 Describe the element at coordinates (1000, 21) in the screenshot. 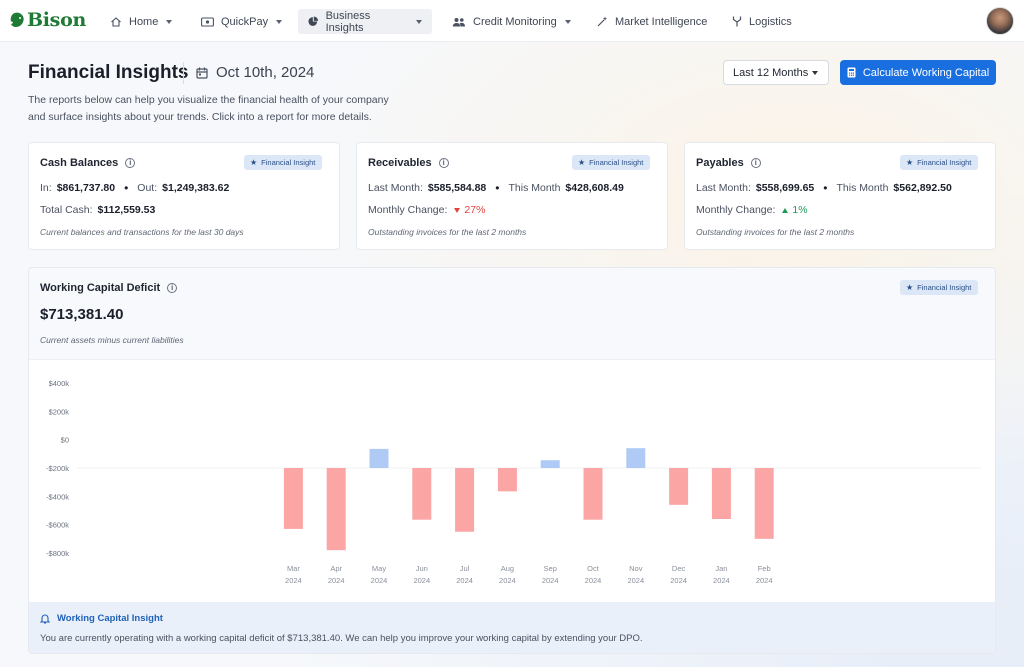

I see `avatar` at that location.